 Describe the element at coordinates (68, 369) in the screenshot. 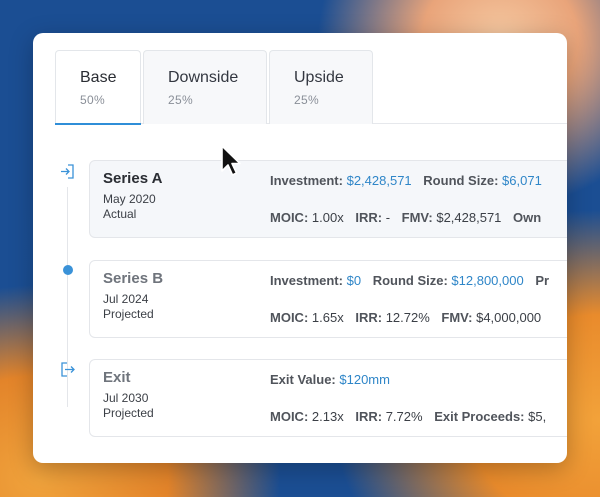

I see `exit-icon` at that location.